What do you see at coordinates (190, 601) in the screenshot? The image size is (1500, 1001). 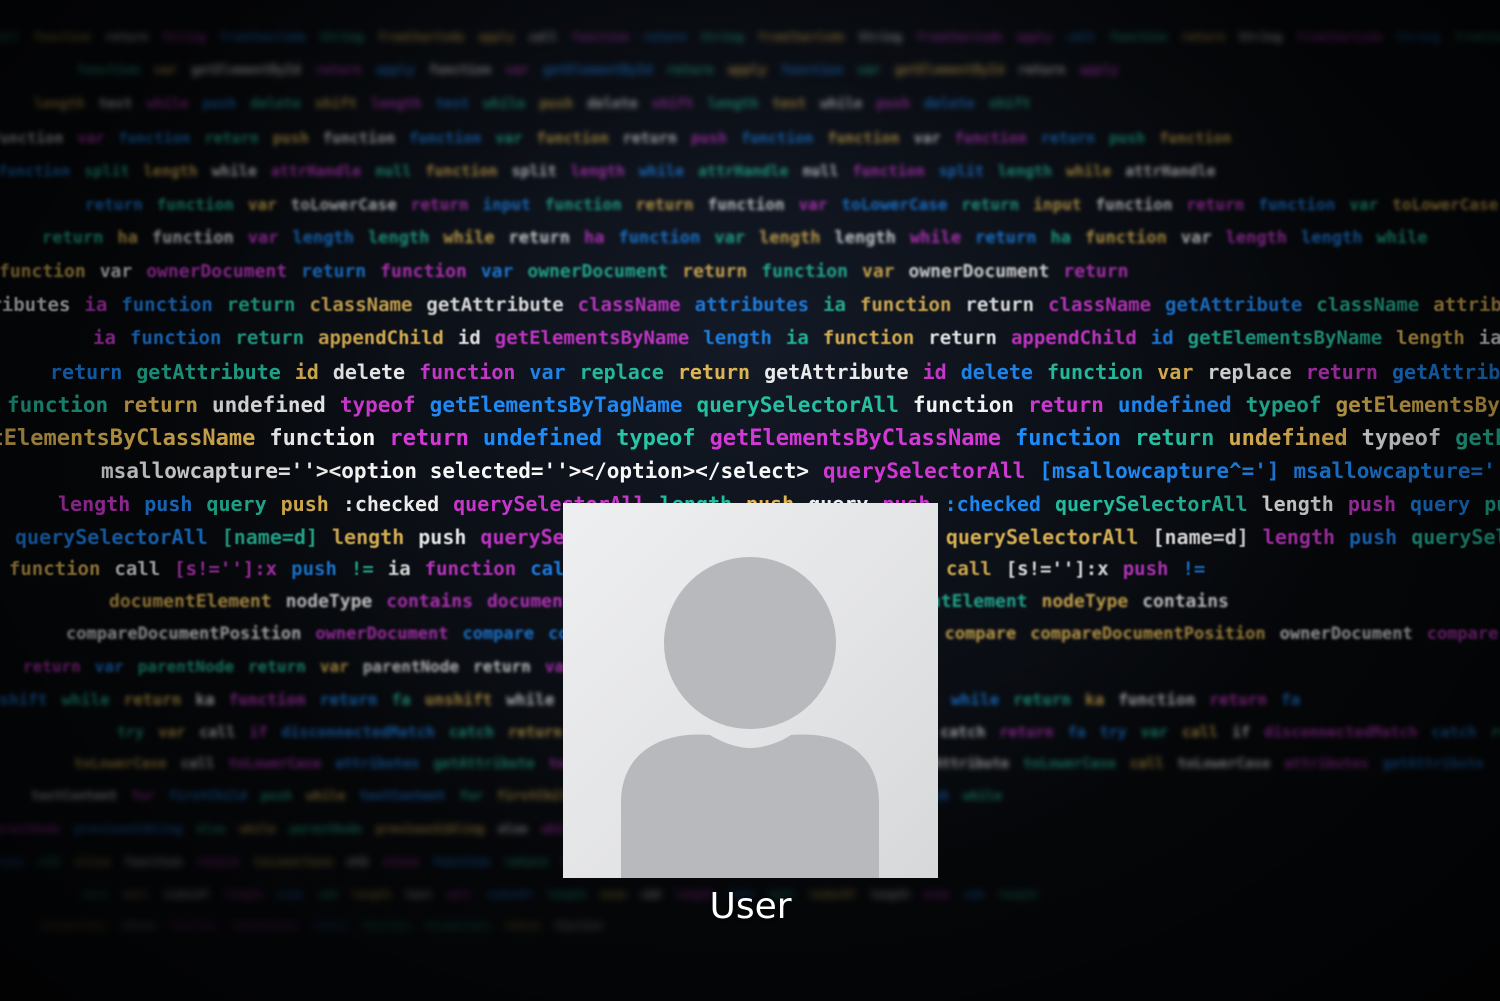 I see `wallpaper-code-token: documentElement` at bounding box center [190, 601].